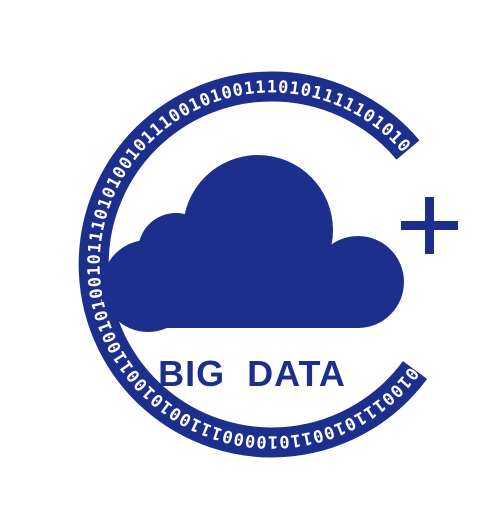 The height and width of the screenshot is (513, 487). What do you see at coordinates (252, 373) in the screenshot?
I see `big-data-wordmark: BIG DATA` at bounding box center [252, 373].